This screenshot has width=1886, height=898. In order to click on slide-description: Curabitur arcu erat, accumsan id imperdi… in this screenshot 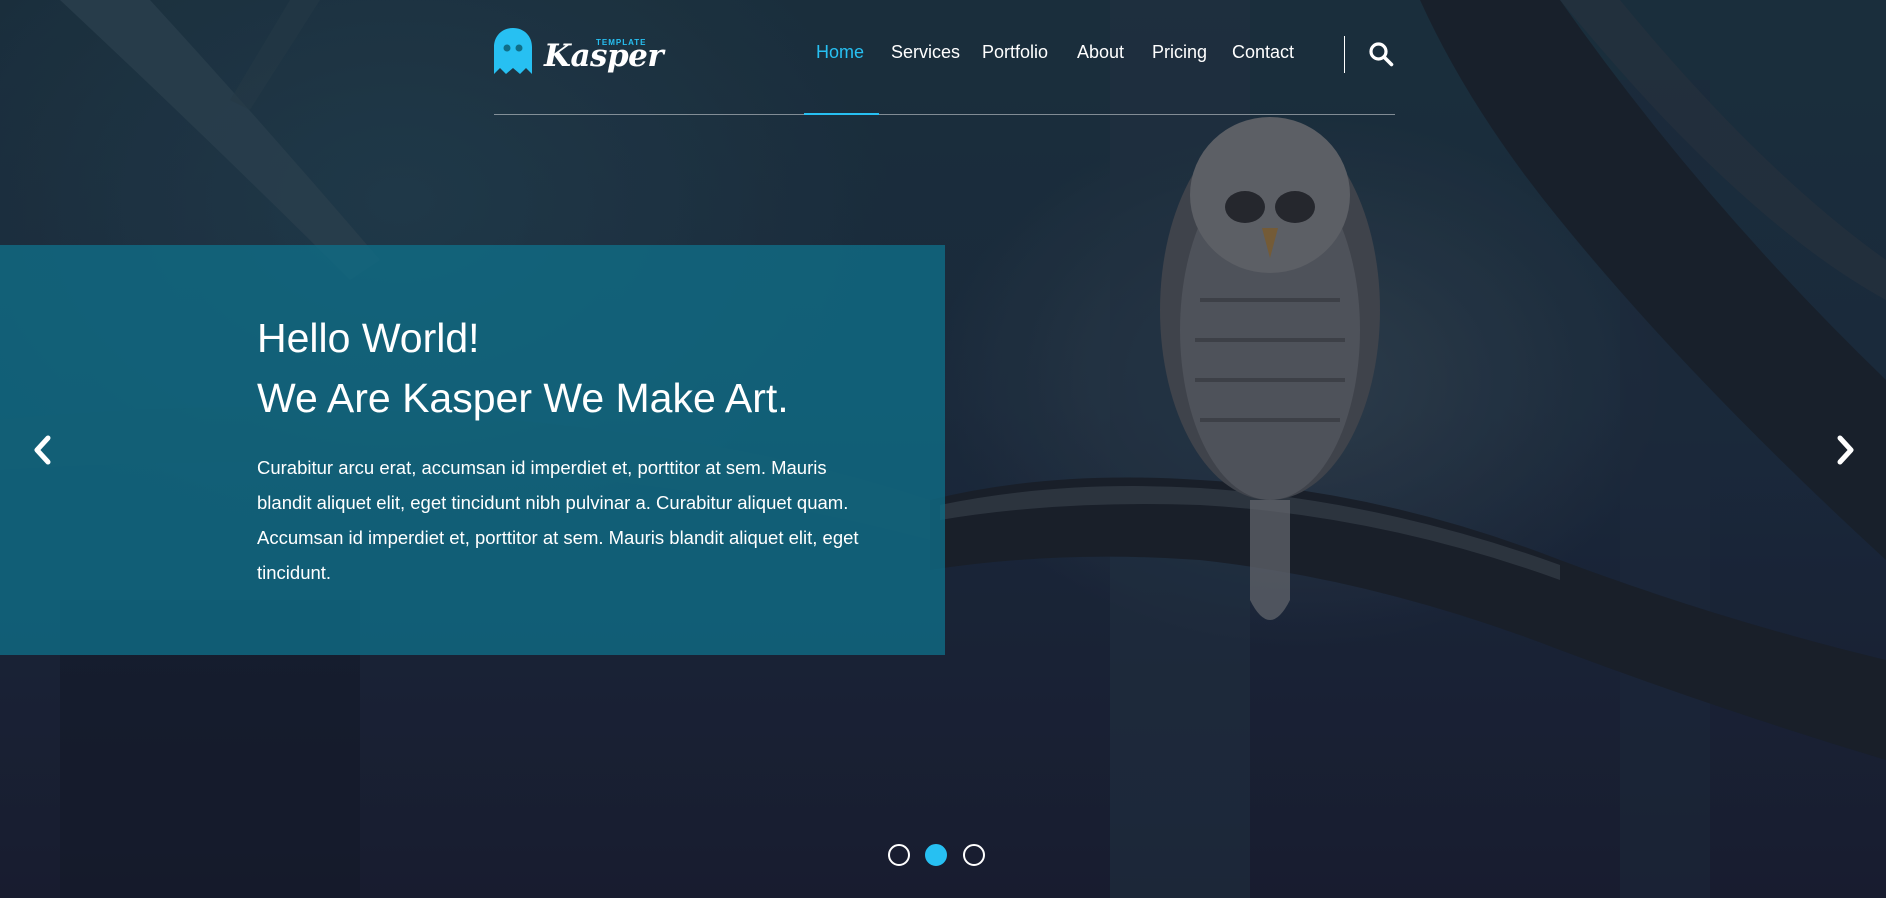, I will do `click(558, 520)`.